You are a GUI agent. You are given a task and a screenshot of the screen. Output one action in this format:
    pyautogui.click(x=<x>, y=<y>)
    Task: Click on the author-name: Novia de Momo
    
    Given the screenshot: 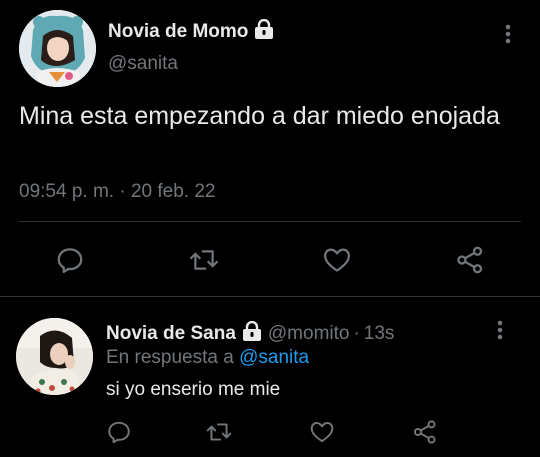 What is the action you would take?
    pyautogui.click(x=191, y=31)
    